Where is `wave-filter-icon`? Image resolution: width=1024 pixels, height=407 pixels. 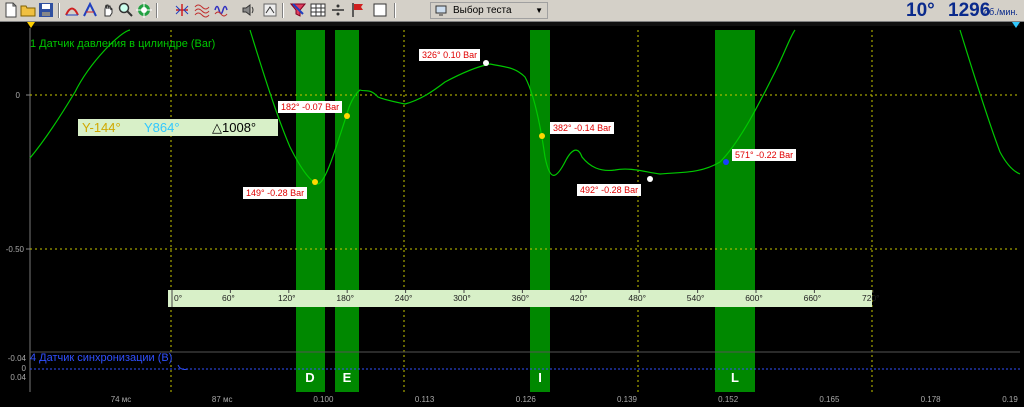 wave-filter-icon is located at coordinates (202, 10).